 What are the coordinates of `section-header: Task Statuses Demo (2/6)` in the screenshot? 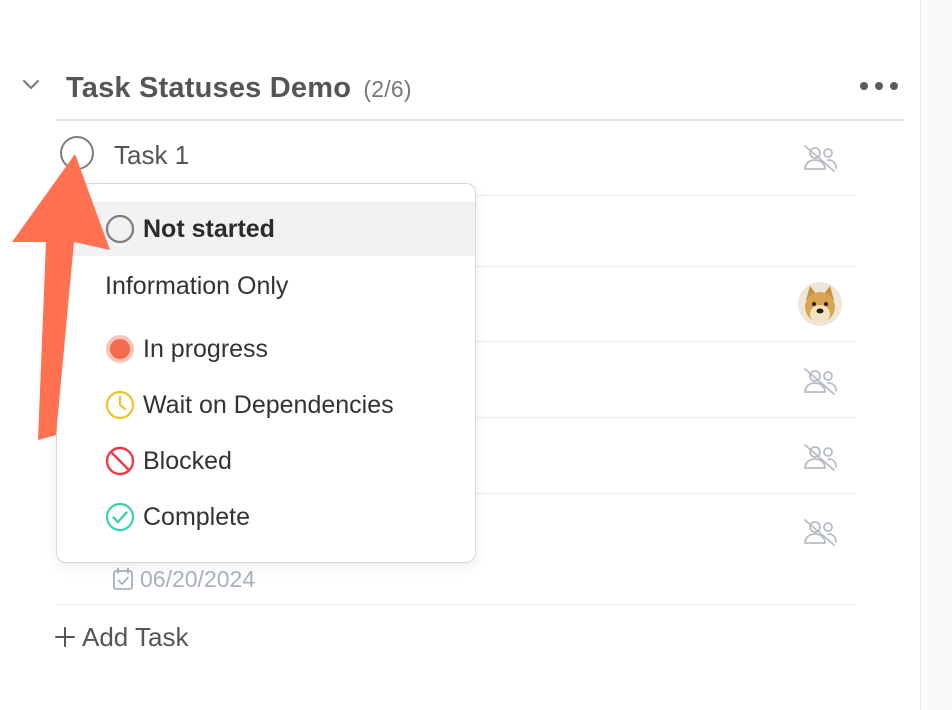 It's located at (455, 90).